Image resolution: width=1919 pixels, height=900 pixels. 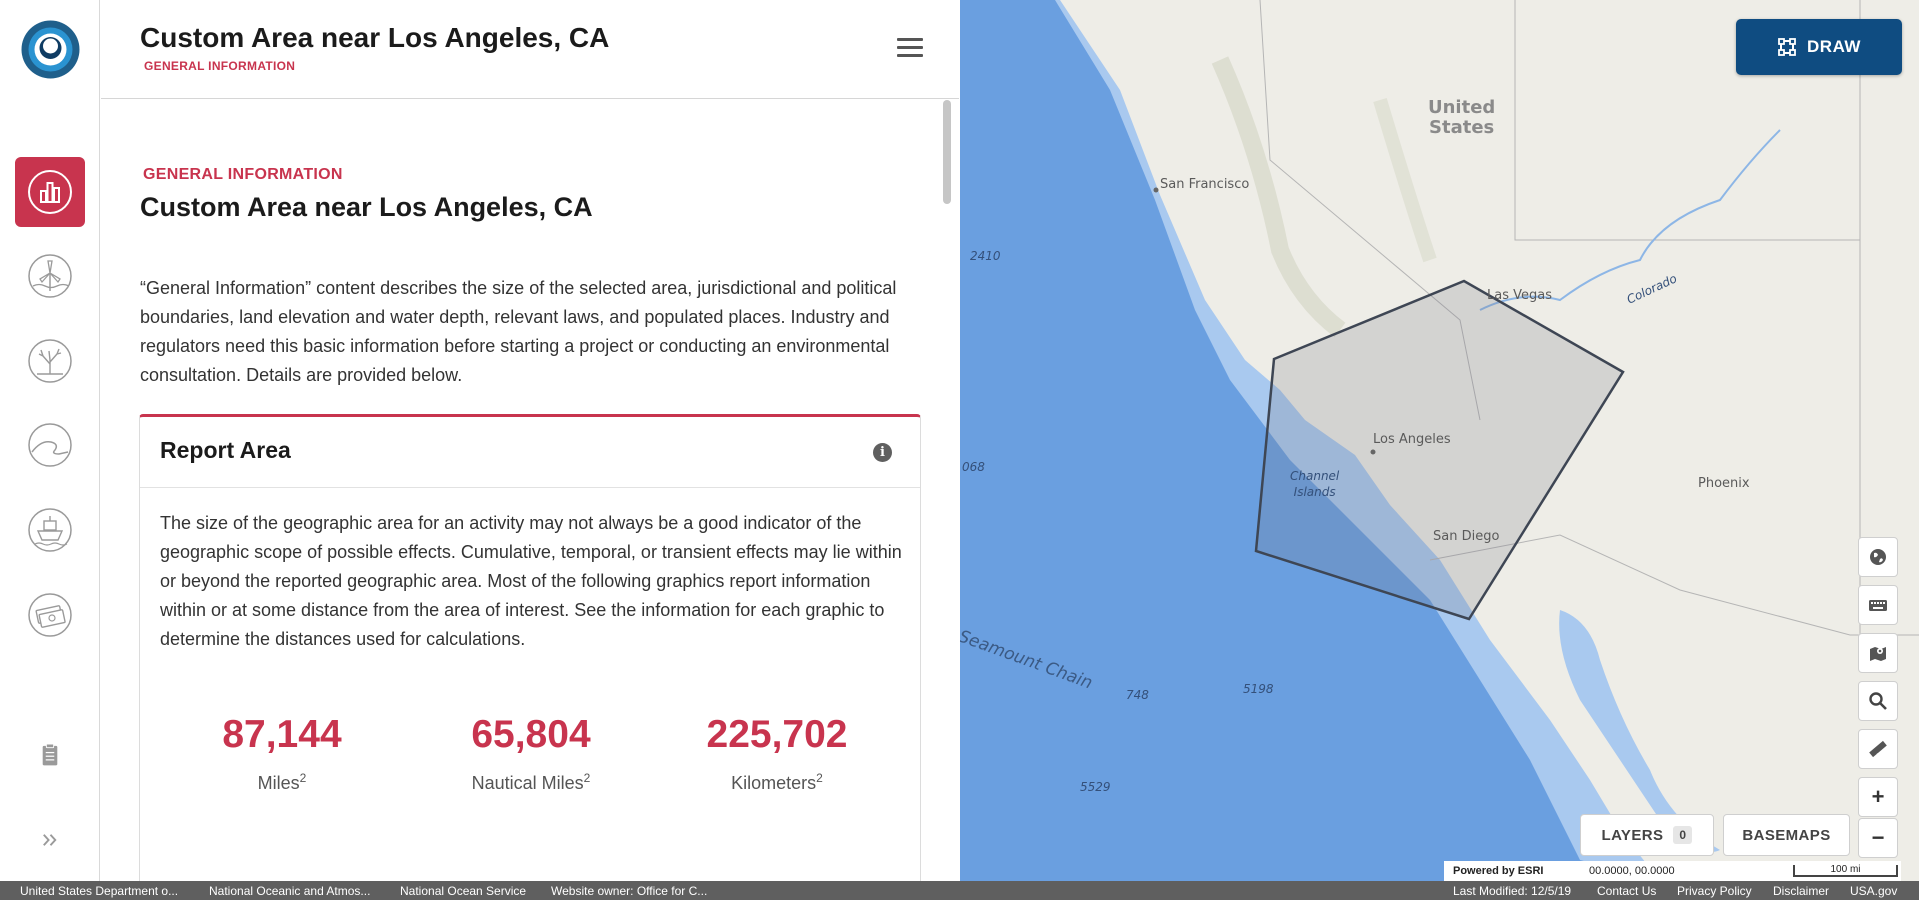 I want to click on keyboard-icon, so click(x=1878, y=605).